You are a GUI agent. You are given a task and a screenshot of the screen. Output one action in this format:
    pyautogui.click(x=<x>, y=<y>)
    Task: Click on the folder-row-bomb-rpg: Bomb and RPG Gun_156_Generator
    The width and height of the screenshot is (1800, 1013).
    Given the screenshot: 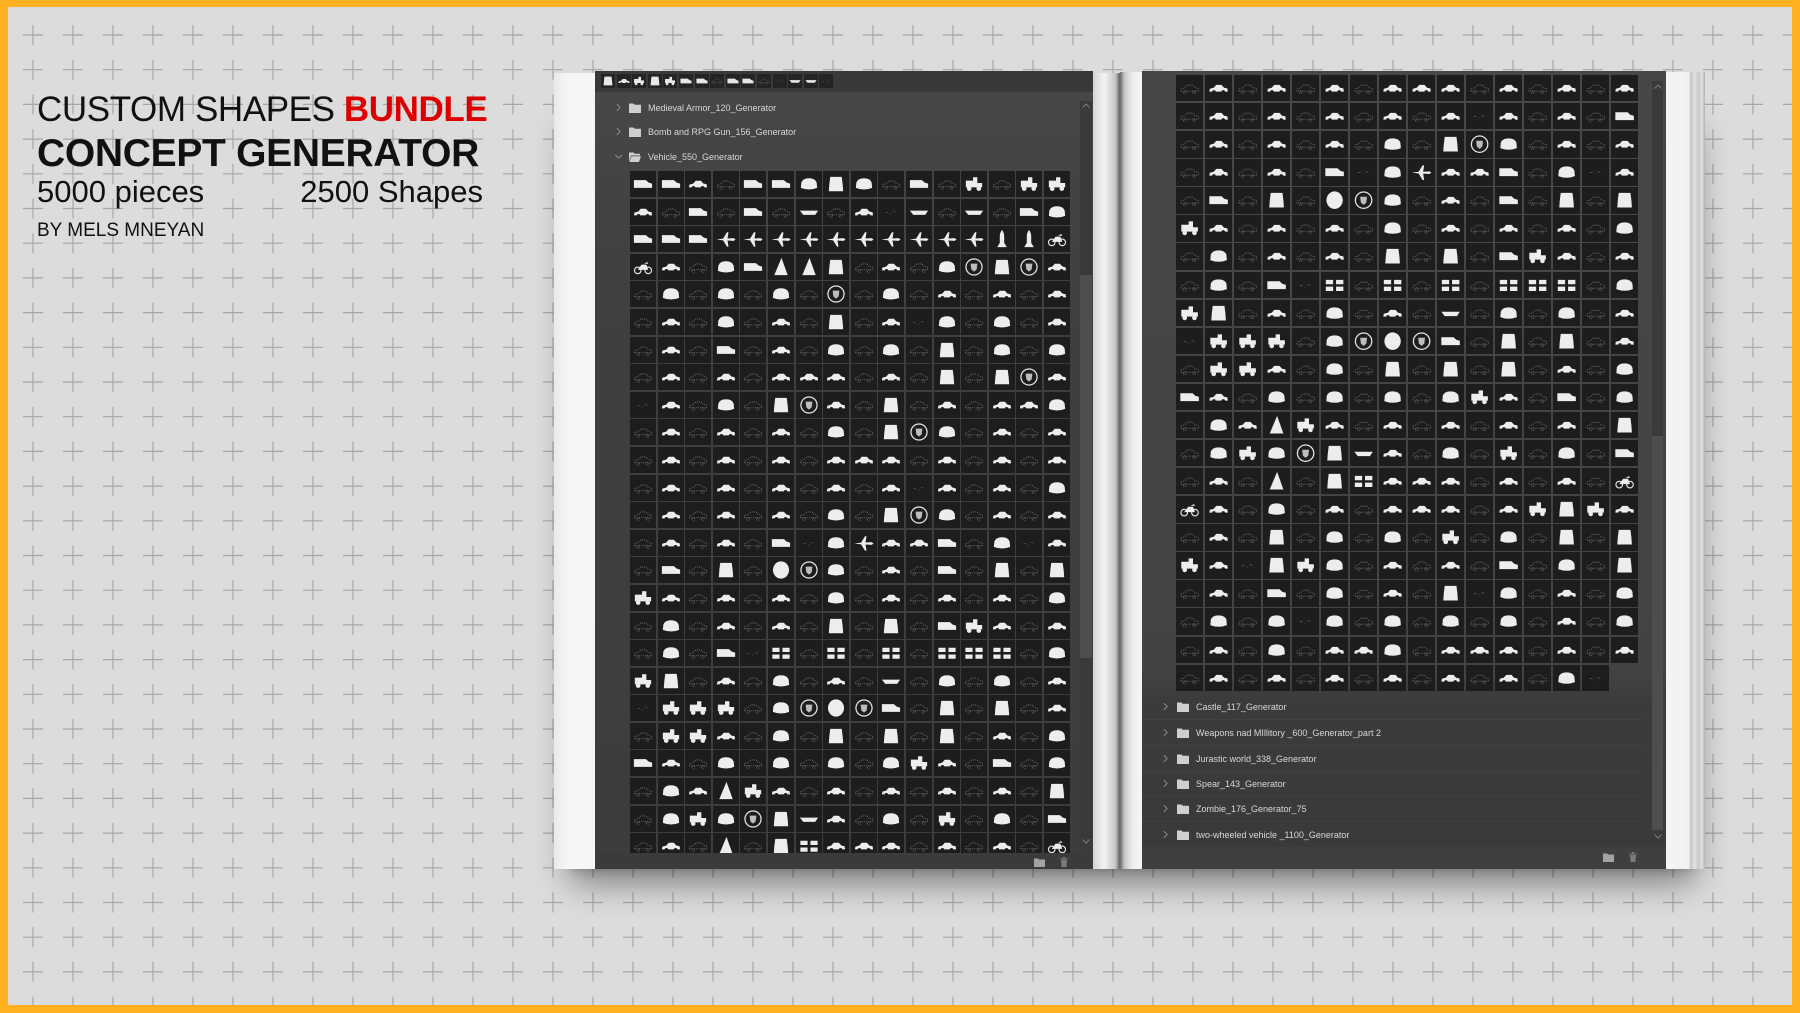 What is the action you would take?
    pyautogui.click(x=830, y=132)
    